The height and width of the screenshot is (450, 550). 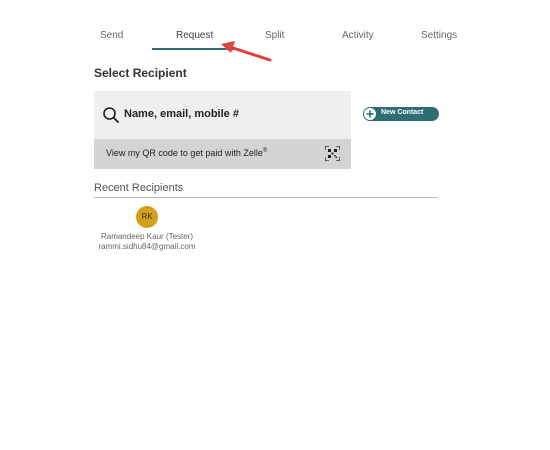 What do you see at coordinates (246, 51) in the screenshot?
I see `annotation-arrow-icon` at bounding box center [246, 51].